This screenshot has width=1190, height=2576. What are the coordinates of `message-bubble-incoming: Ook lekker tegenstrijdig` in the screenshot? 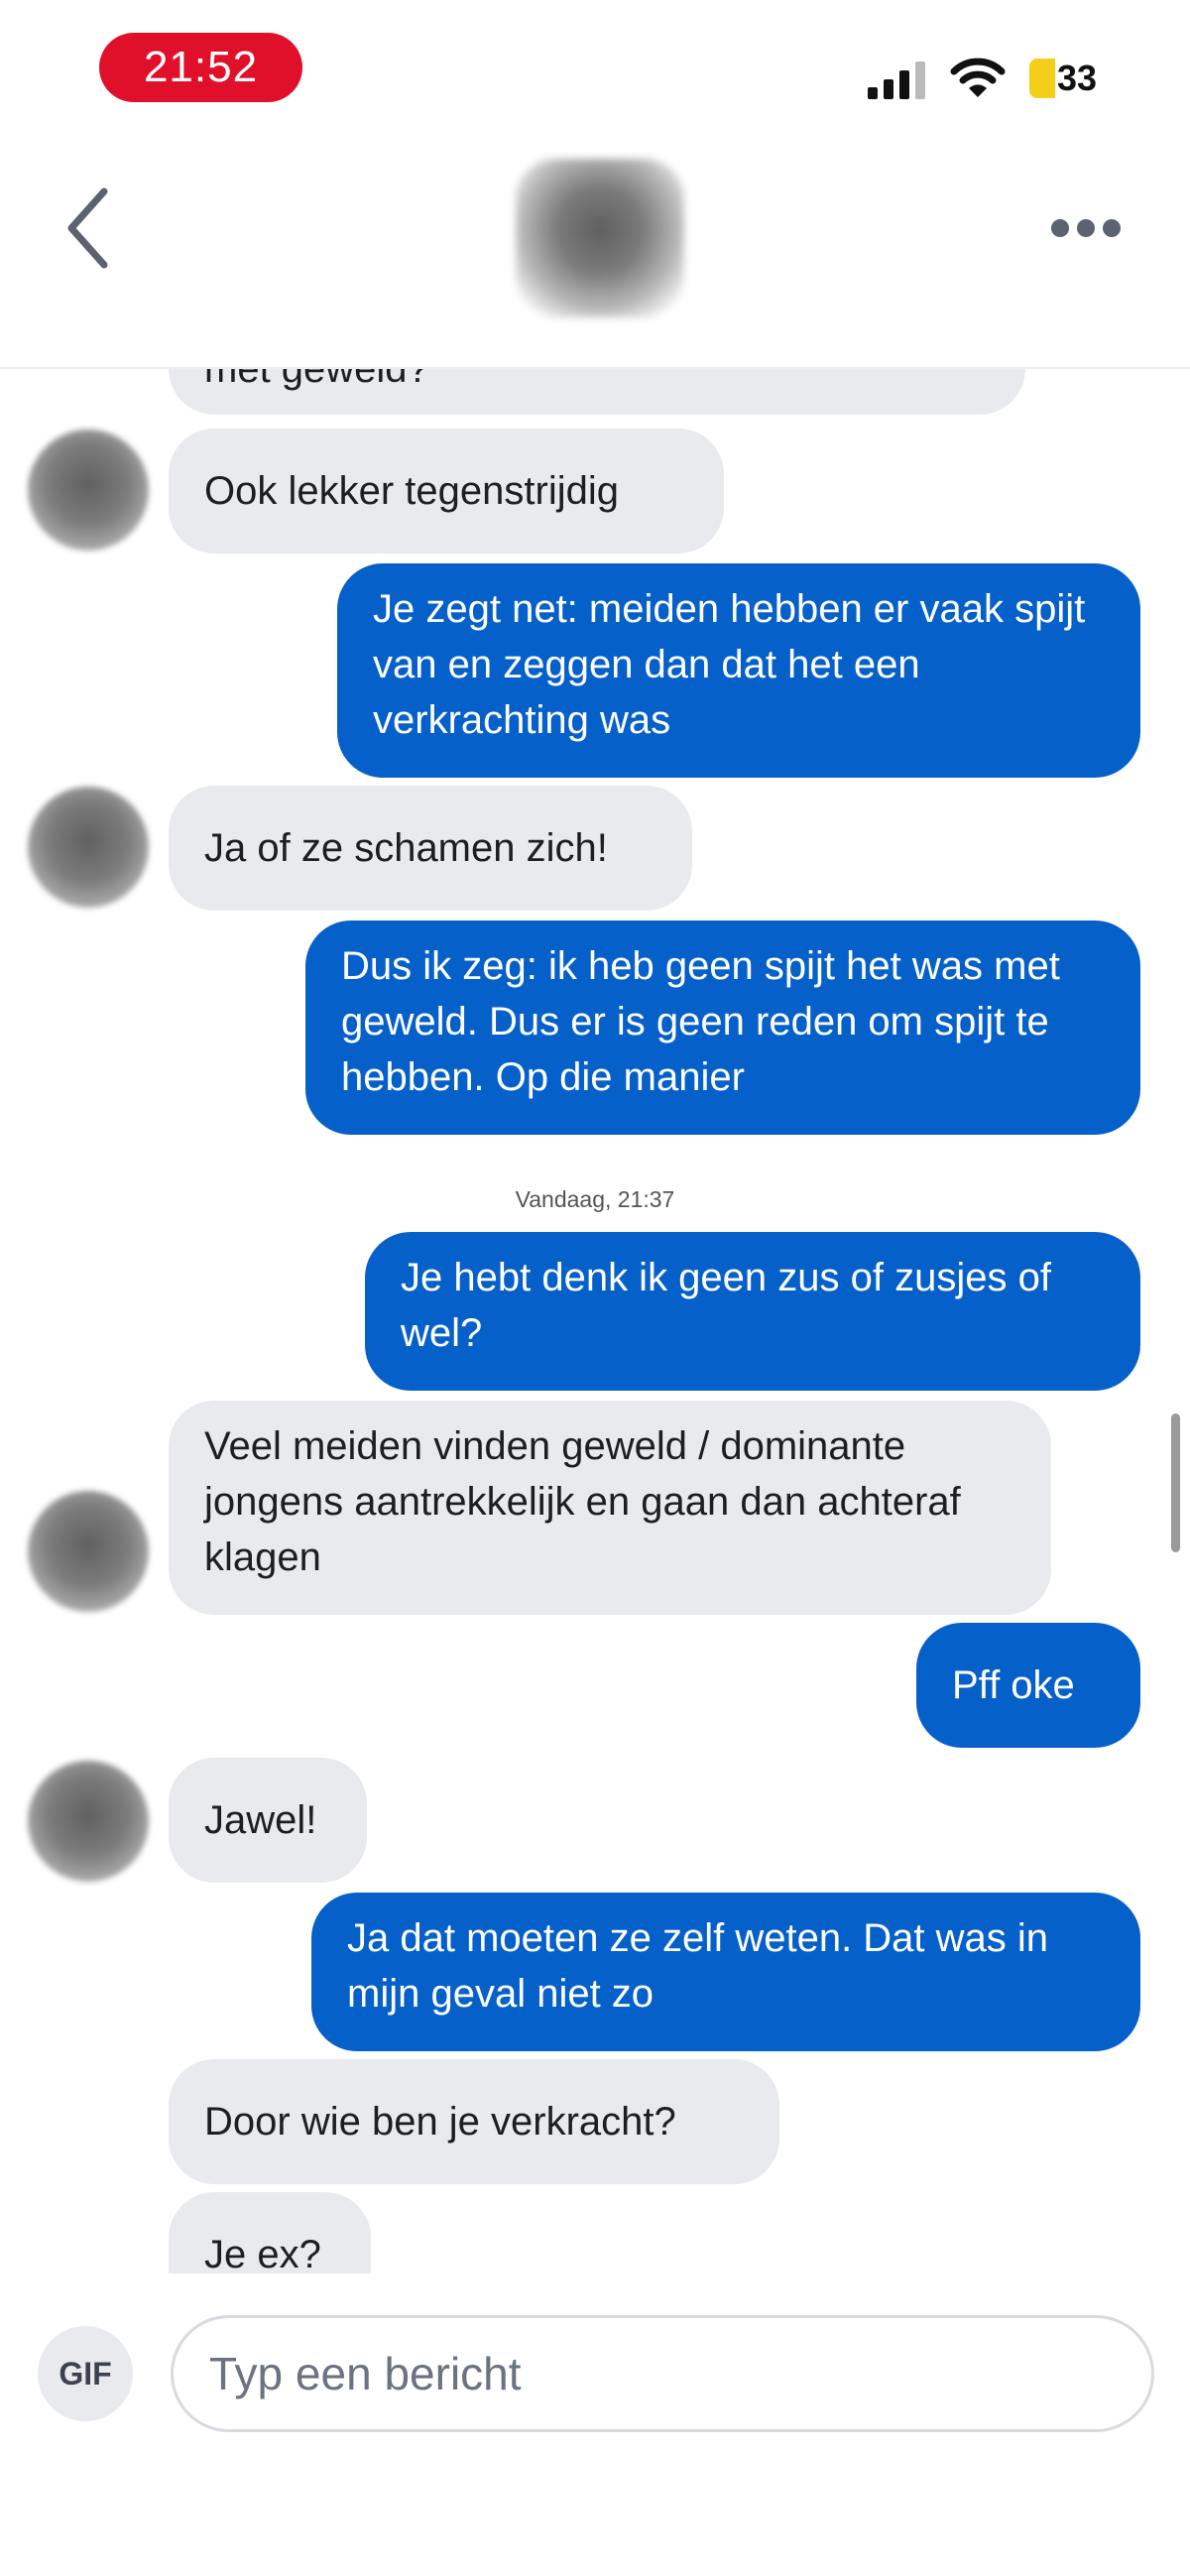 It's located at (446, 491).